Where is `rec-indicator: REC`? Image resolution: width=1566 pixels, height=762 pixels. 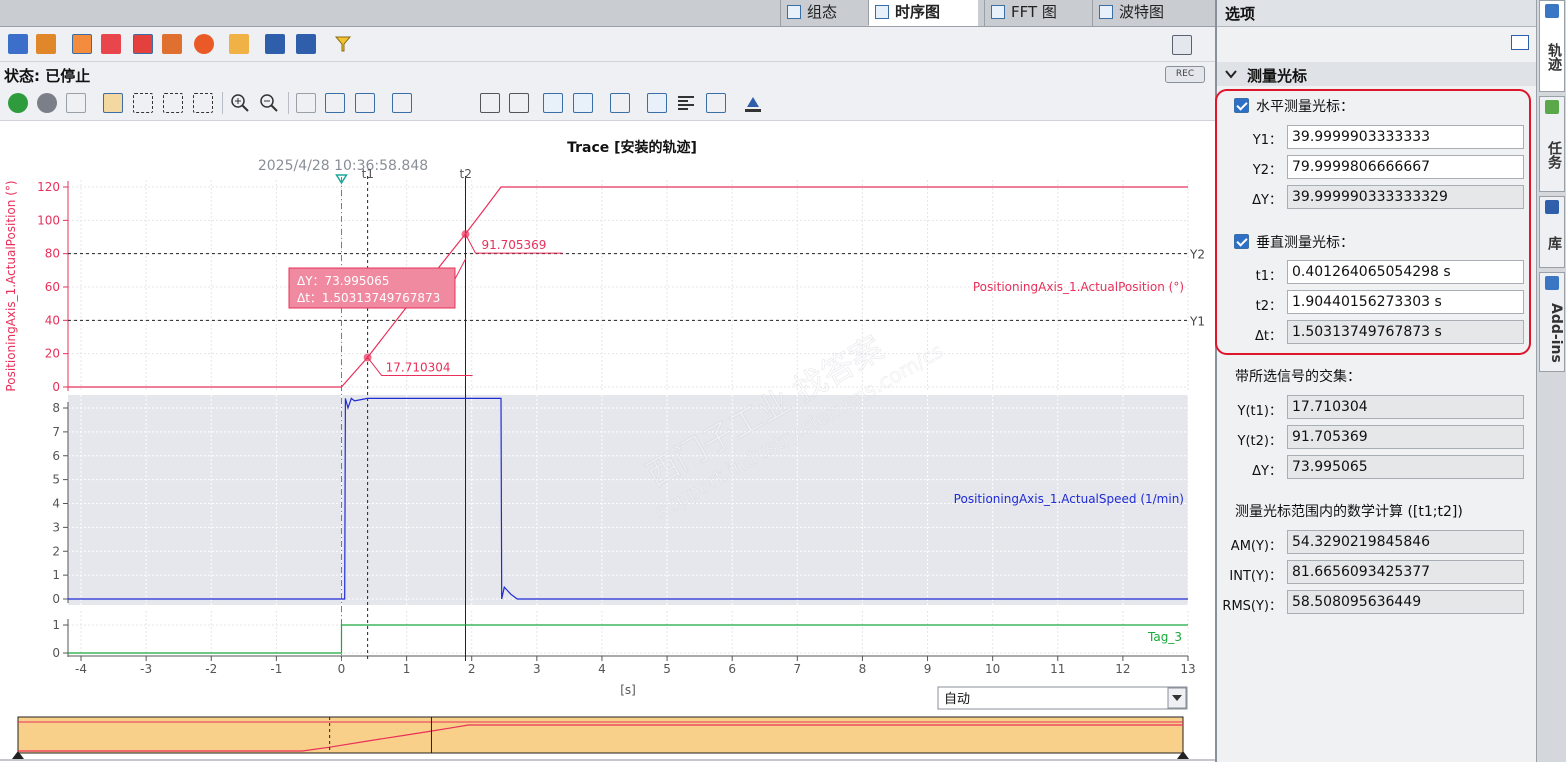
rec-indicator: REC is located at coordinates (1185, 74).